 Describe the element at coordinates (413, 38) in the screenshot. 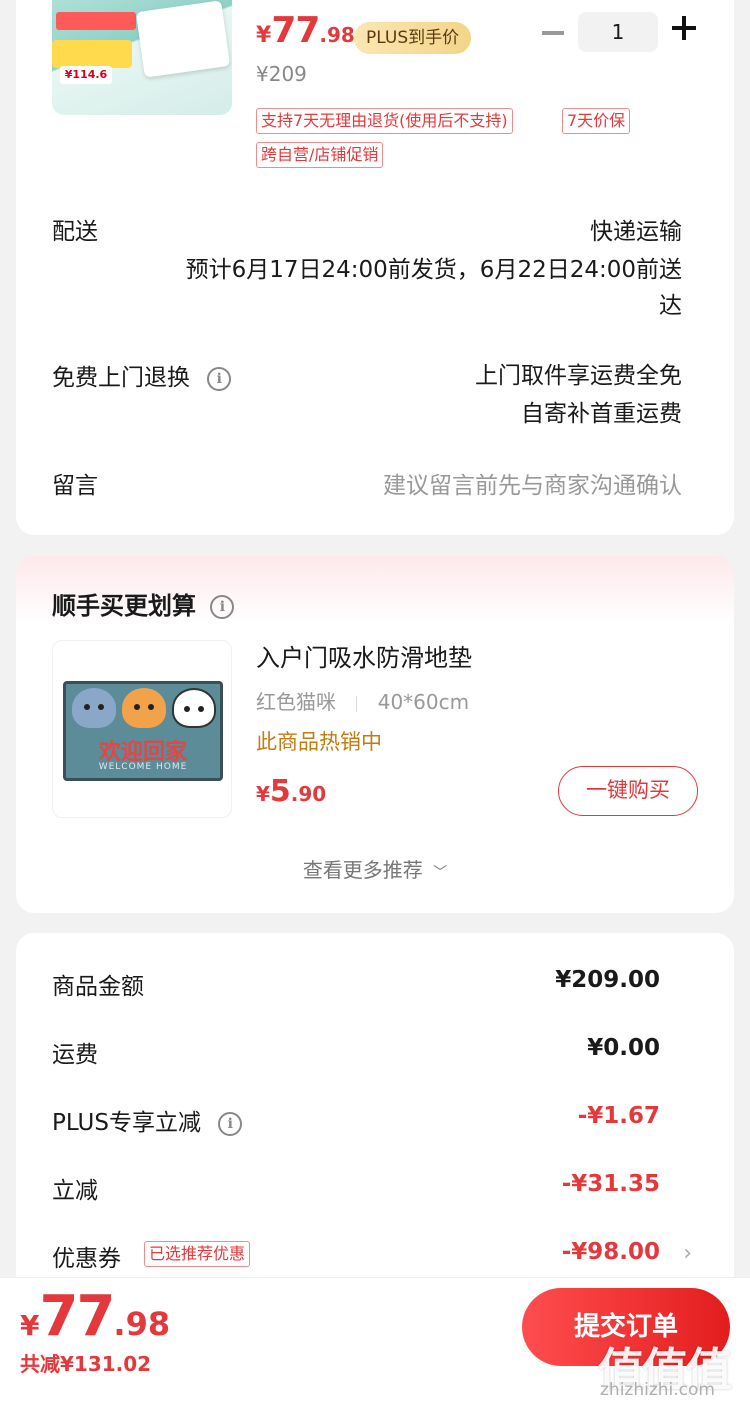

I see `plus-price-badge: PLUS到手价` at that location.